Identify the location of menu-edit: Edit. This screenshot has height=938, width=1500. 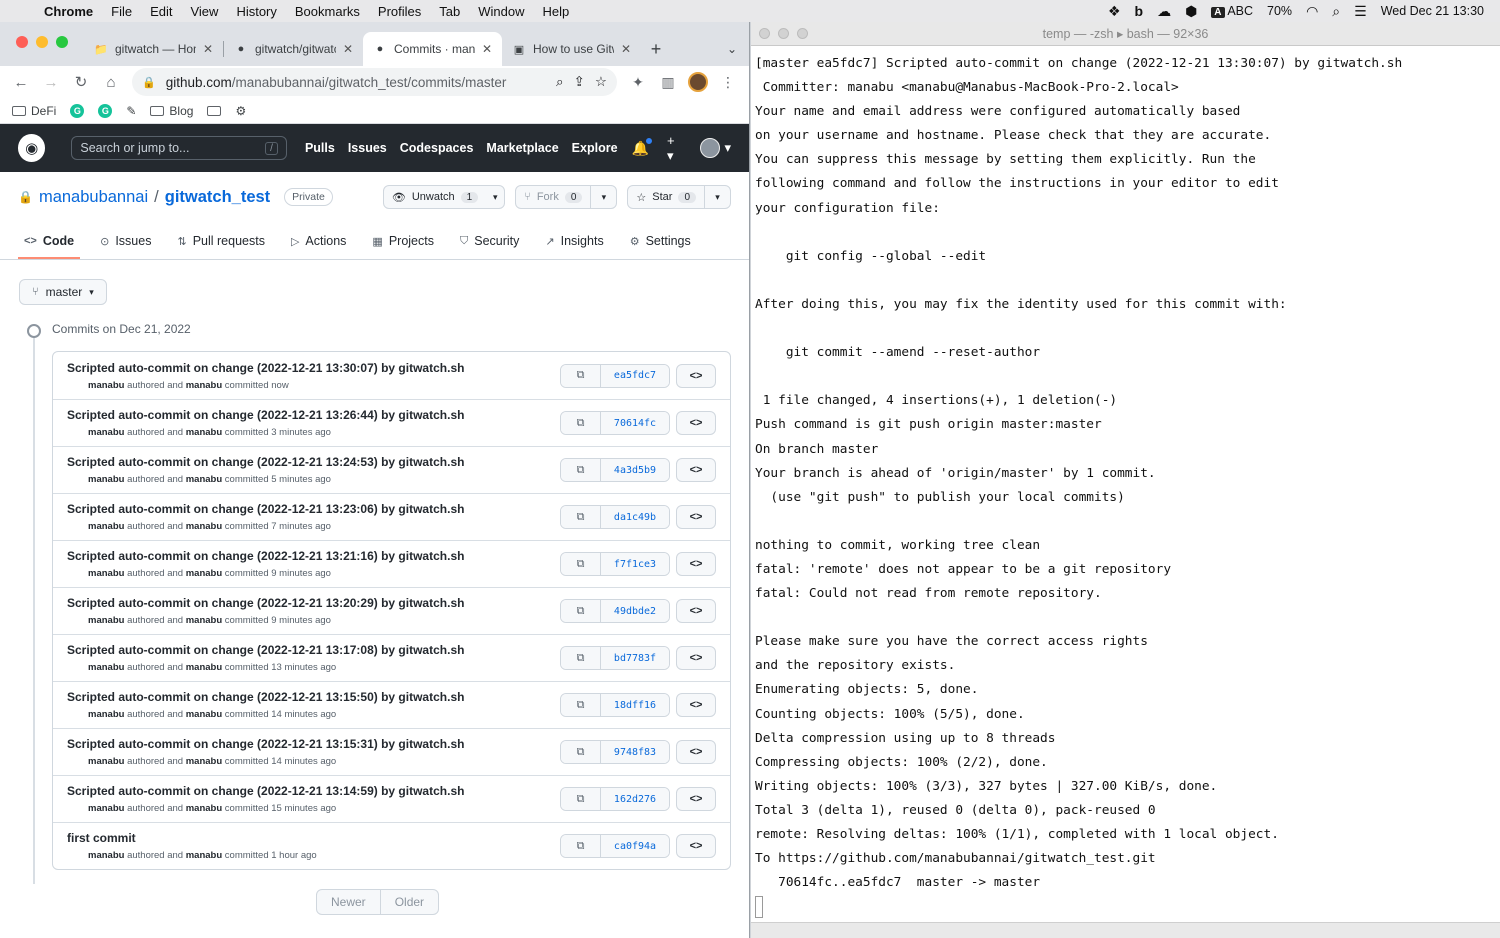
(161, 11).